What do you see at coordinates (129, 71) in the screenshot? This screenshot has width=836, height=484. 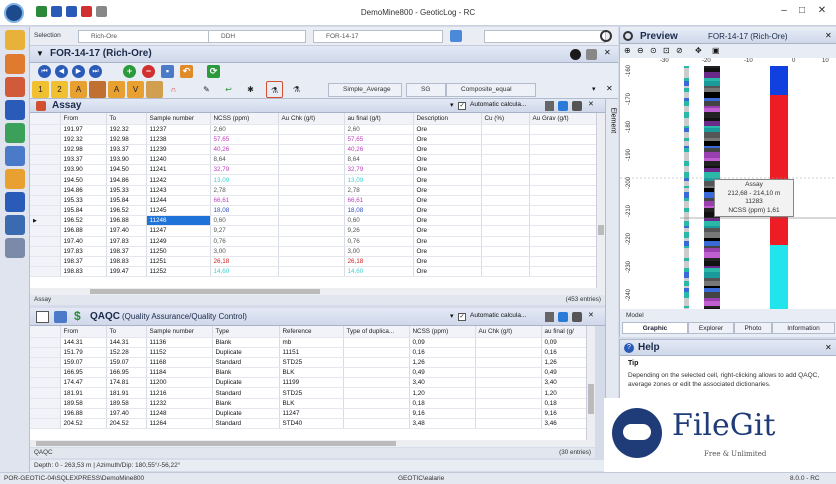 I see `add-button: +` at bounding box center [129, 71].